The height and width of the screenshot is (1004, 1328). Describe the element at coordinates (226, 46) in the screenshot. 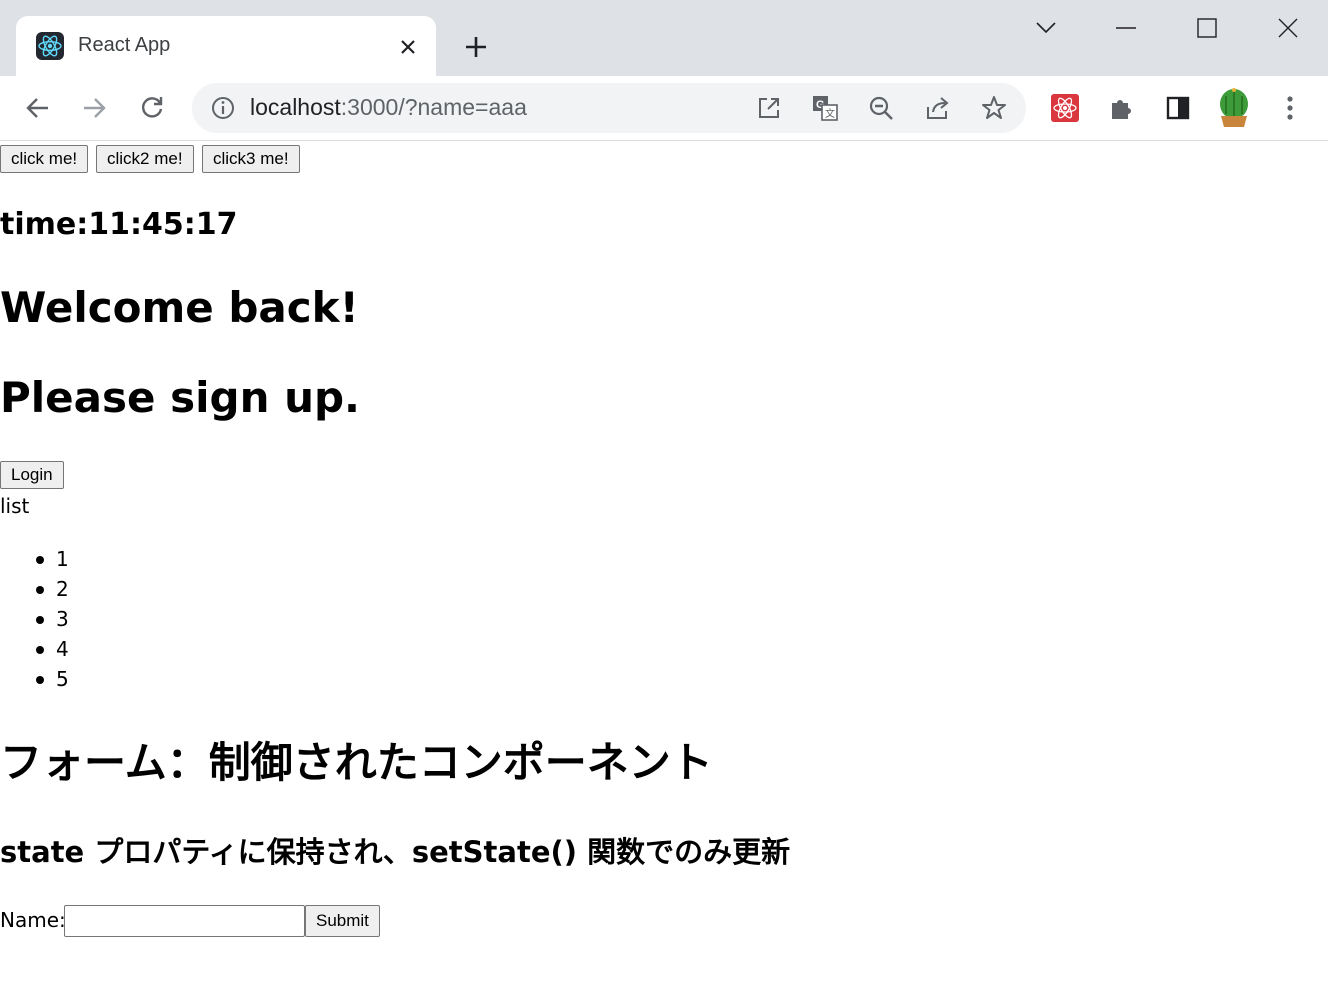

I see `browser-tab: React App` at that location.